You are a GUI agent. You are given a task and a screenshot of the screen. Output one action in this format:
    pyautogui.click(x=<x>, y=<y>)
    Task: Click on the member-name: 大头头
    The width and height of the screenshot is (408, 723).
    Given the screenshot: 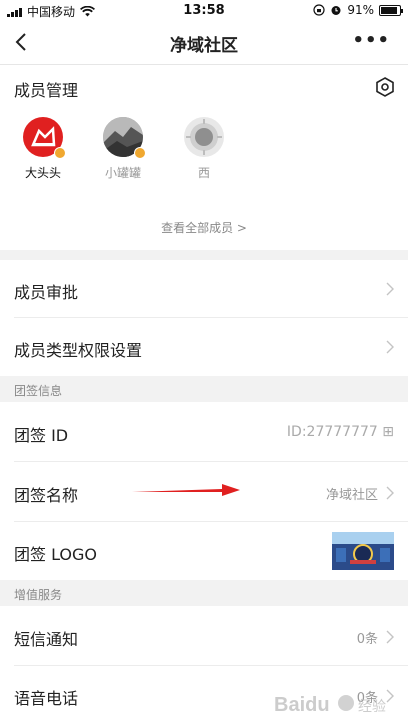 What is the action you would take?
    pyautogui.click(x=42, y=173)
    